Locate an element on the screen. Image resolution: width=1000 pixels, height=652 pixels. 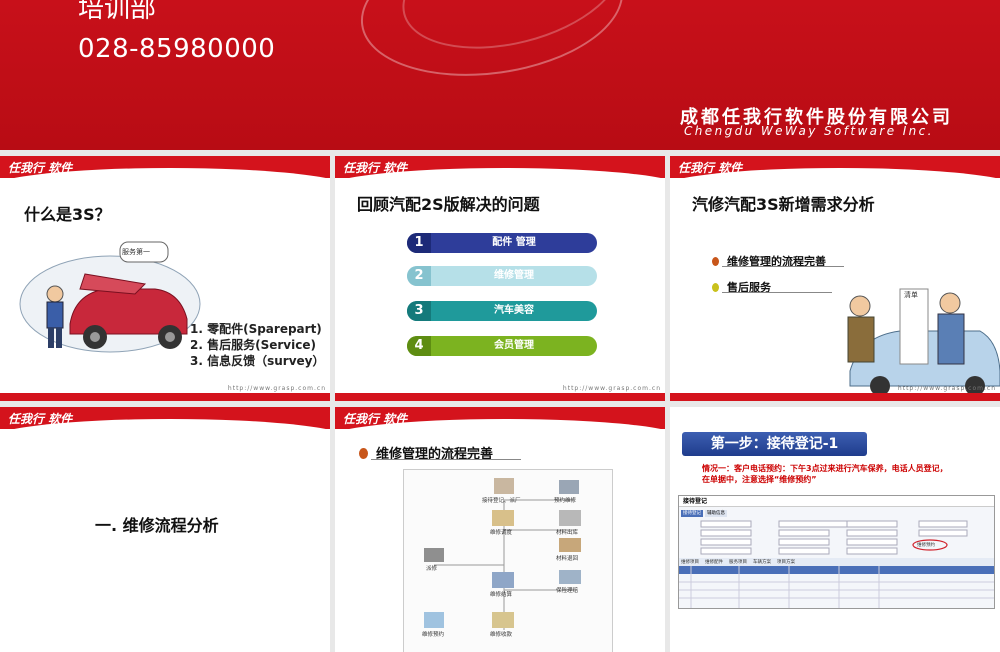
workflow-node: 派修 is located at coordinates (432, 569).